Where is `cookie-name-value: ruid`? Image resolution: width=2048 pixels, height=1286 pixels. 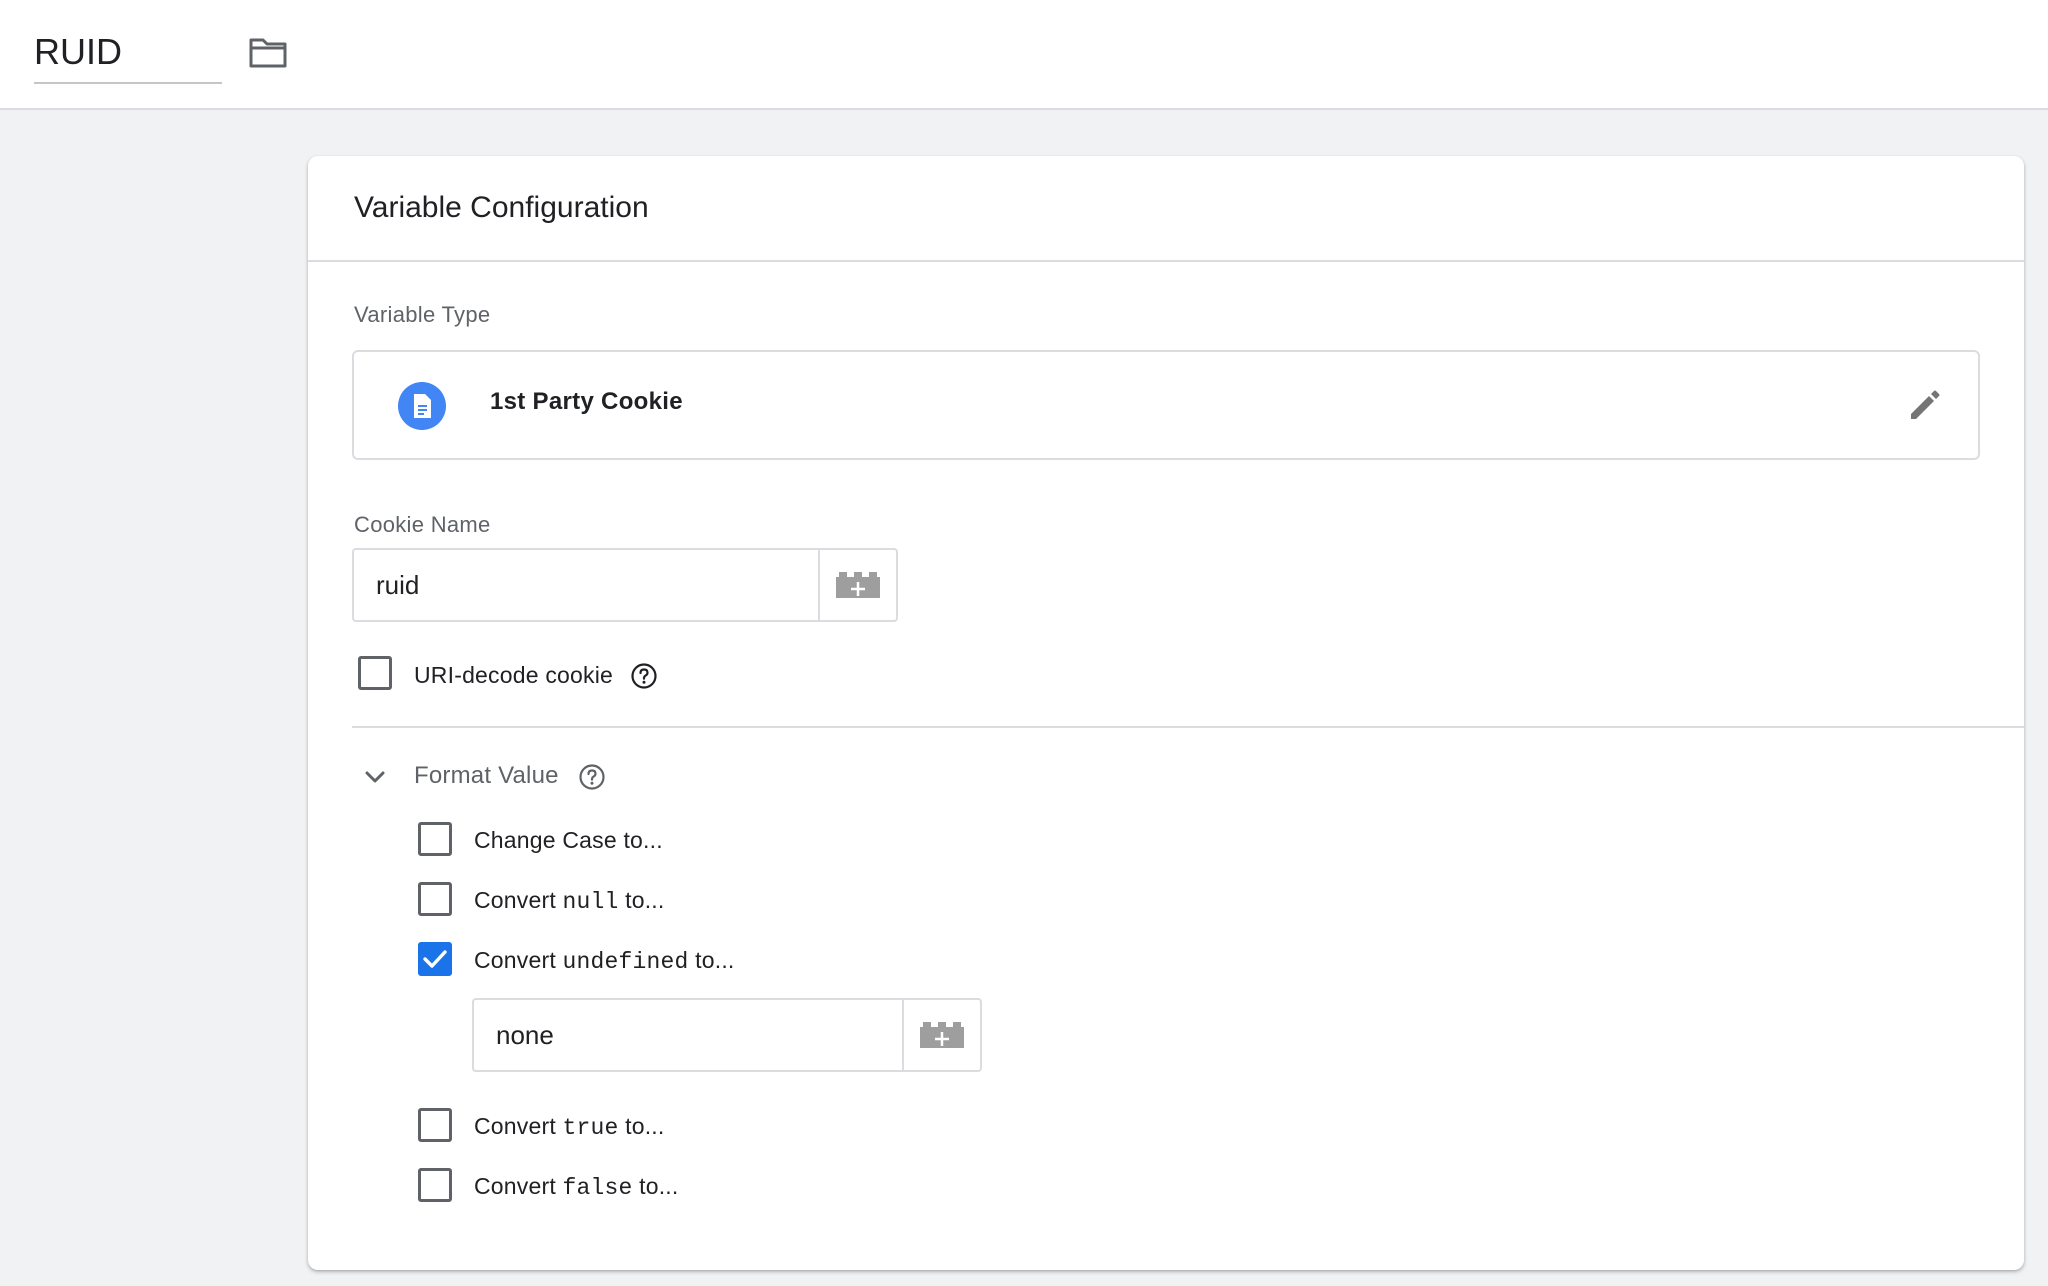 cookie-name-value: ruid is located at coordinates (586, 585).